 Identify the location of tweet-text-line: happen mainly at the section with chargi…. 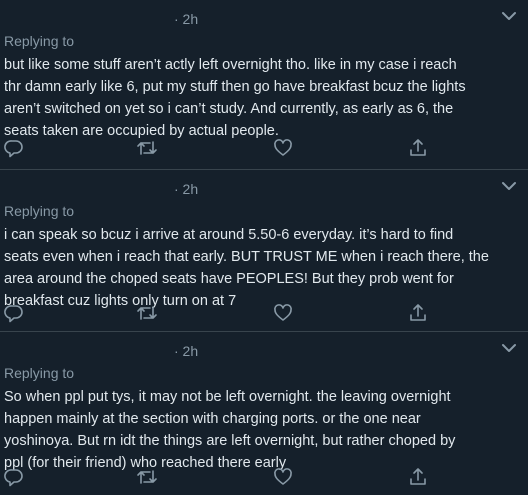
(212, 419).